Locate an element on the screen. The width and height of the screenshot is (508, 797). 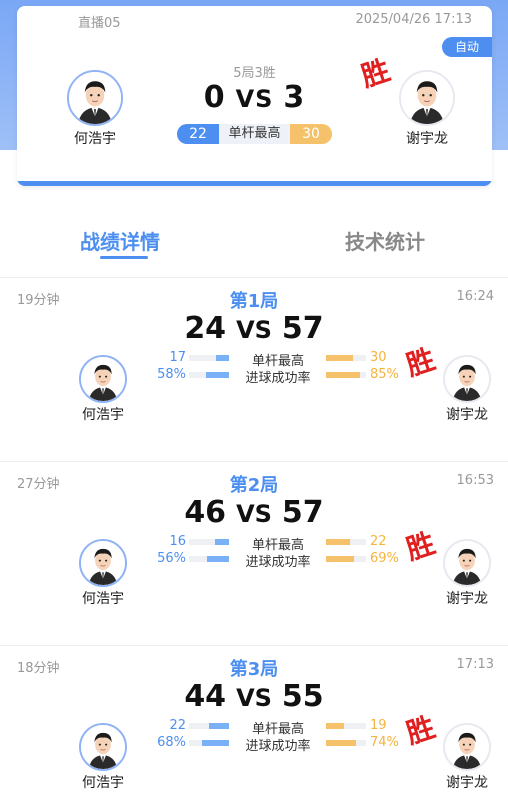
game-title: 第2局 is located at coordinates (254, 485).